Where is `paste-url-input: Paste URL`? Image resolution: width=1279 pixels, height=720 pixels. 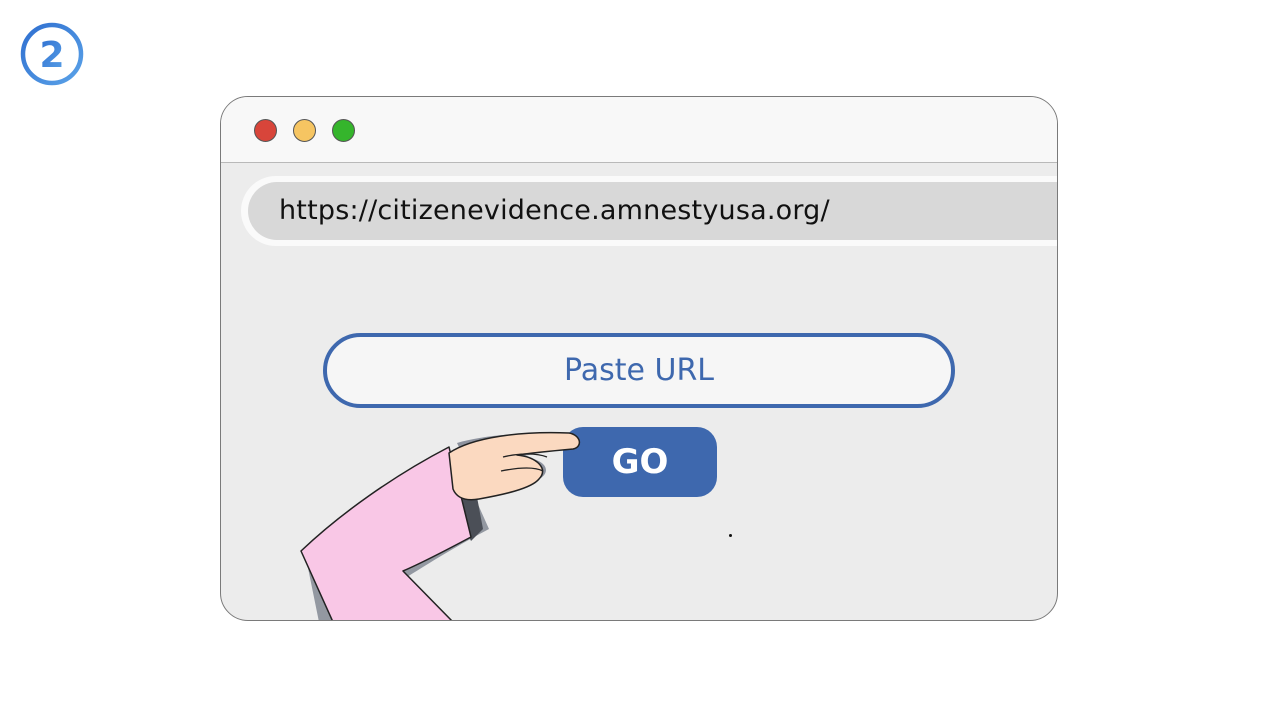 paste-url-input: Paste URL is located at coordinates (639, 370).